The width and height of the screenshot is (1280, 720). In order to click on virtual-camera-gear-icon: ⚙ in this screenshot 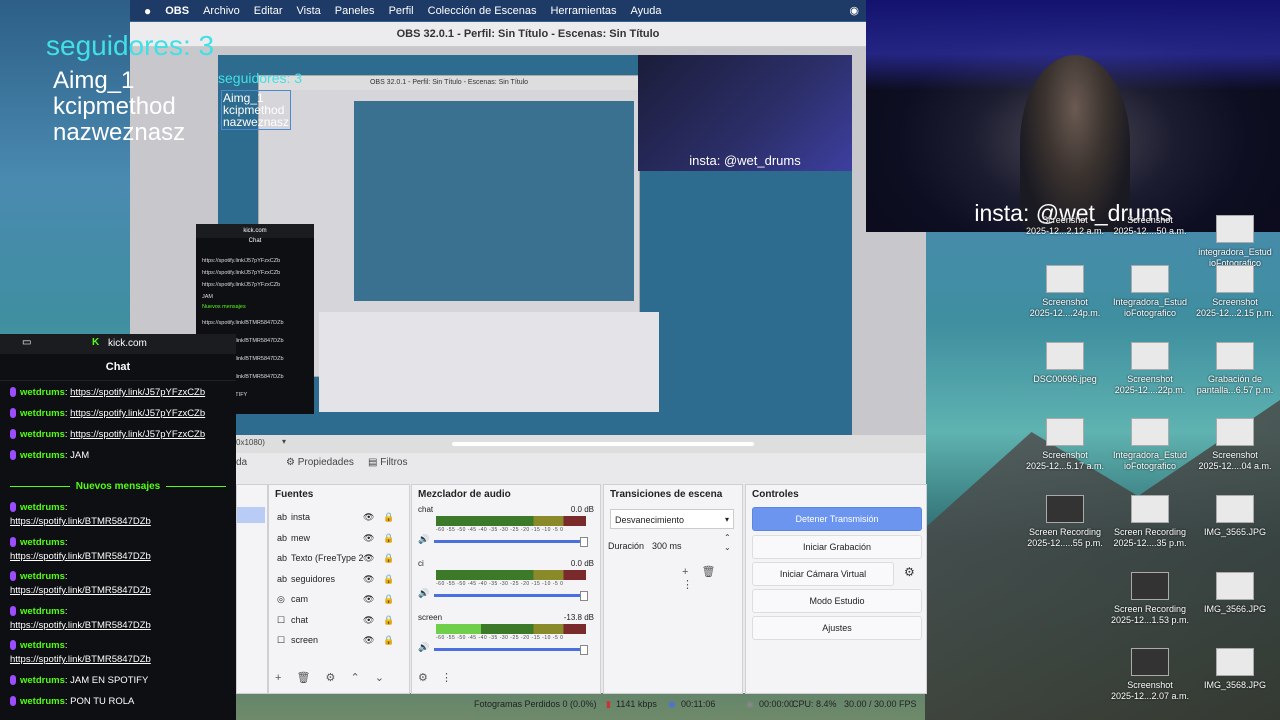, I will do `click(909, 572)`.